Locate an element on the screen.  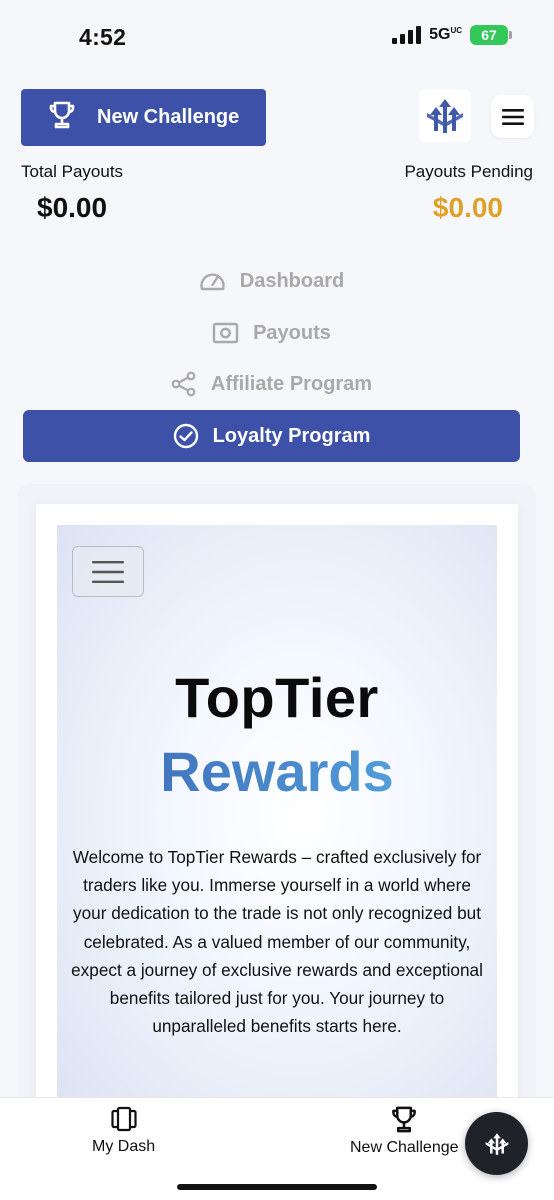
cards-icon is located at coordinates (123, 1119).